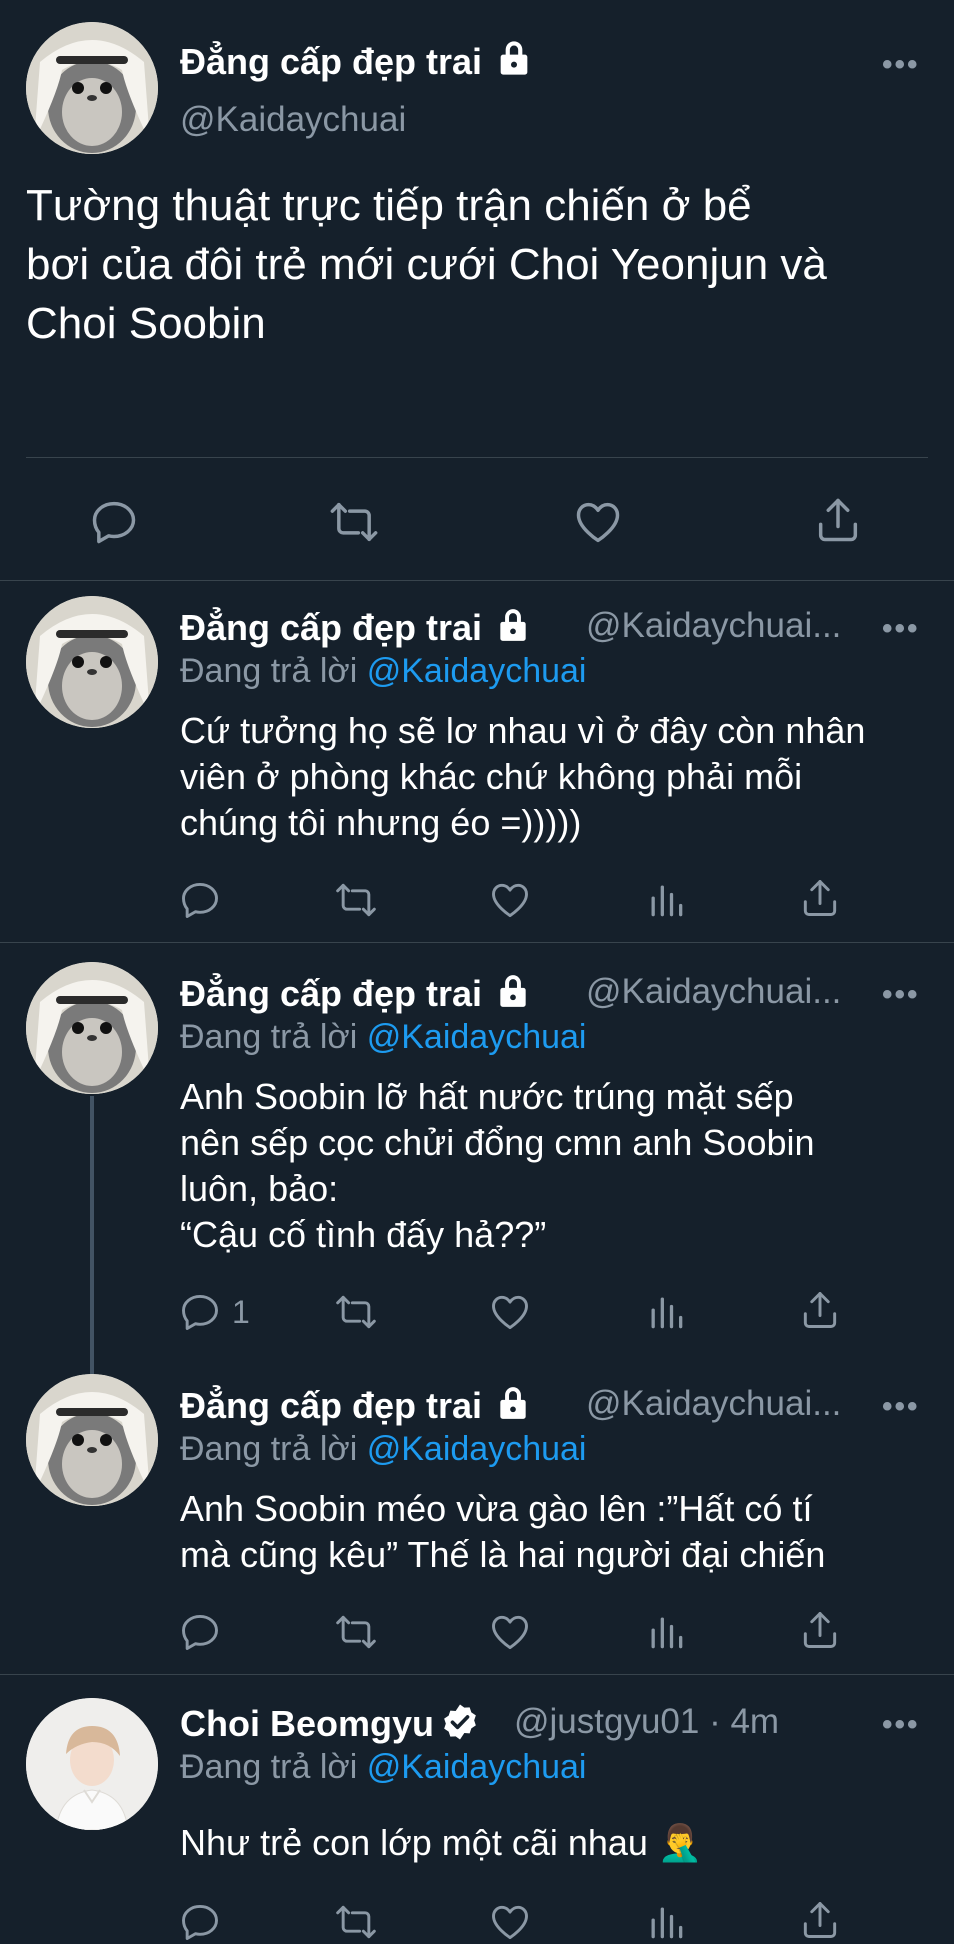 This screenshot has width=954, height=1944. I want to click on tweet-text-line: bơi của đôi trẻ mới cưới Choi Yeonjun và, so click(426, 264).